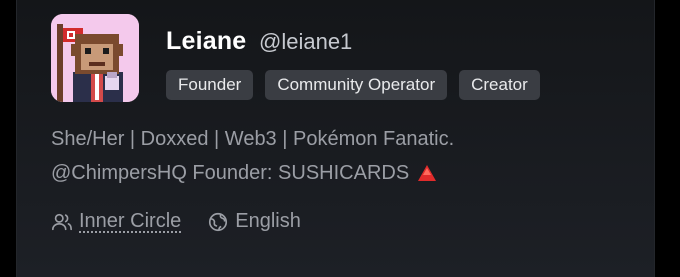 This screenshot has height=277, width=680. What do you see at coordinates (230, 173) in the screenshot?
I see `bio-line-2: @ChimpersHQ Founder: SUSHICARDS` at bounding box center [230, 173].